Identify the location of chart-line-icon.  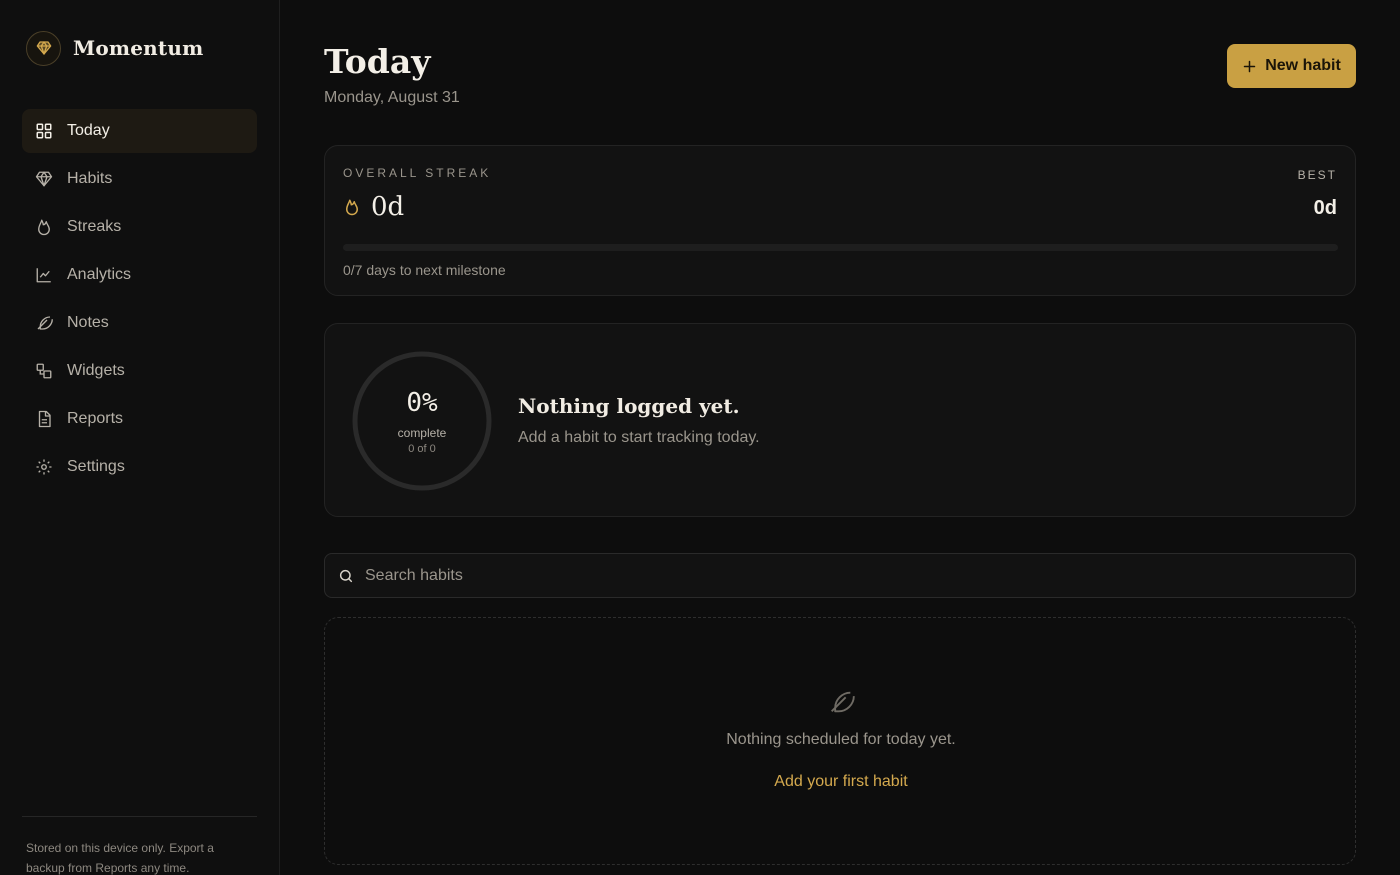
(44, 275).